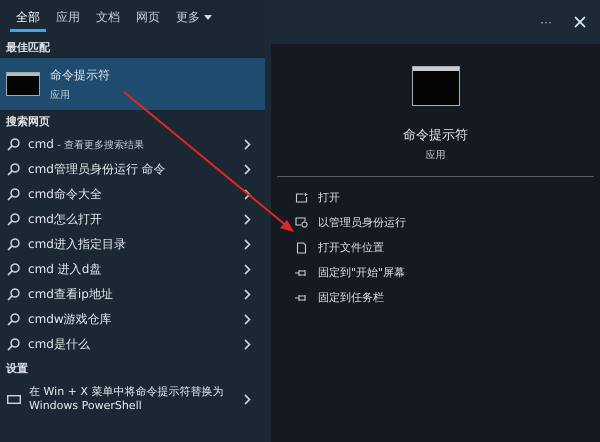 This screenshot has width=600, height=442. I want to click on search-suggestion: cmd怎么打开, so click(132, 219).